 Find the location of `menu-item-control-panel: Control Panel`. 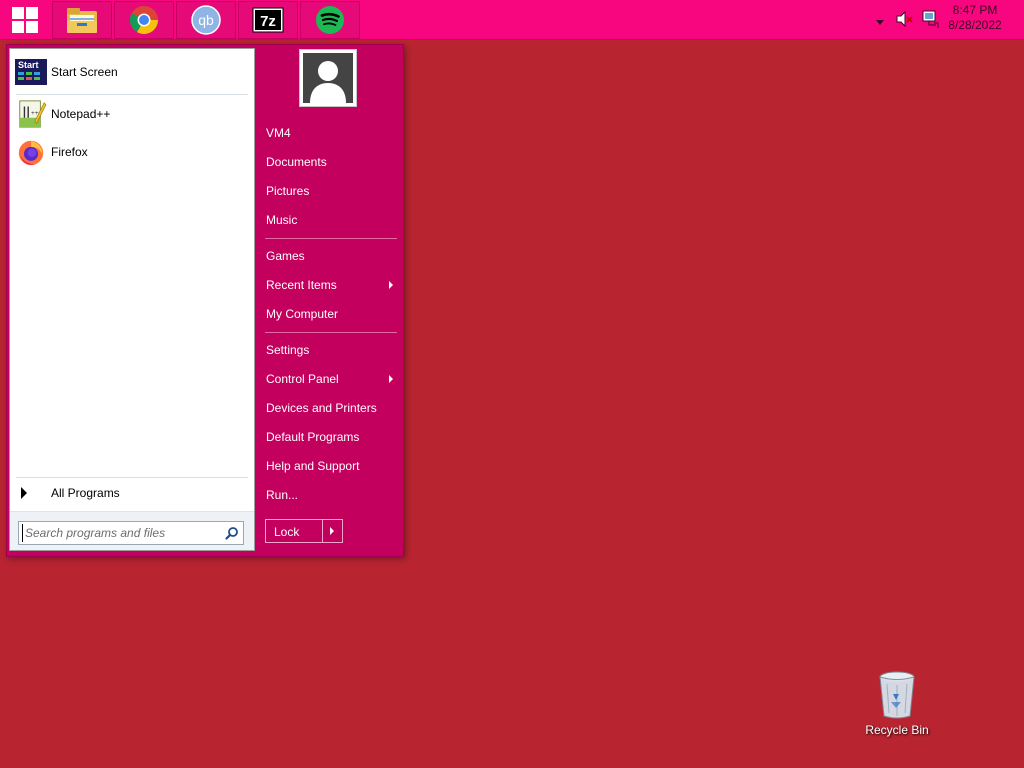

menu-item-control-panel: Control Panel is located at coordinates (331, 379).